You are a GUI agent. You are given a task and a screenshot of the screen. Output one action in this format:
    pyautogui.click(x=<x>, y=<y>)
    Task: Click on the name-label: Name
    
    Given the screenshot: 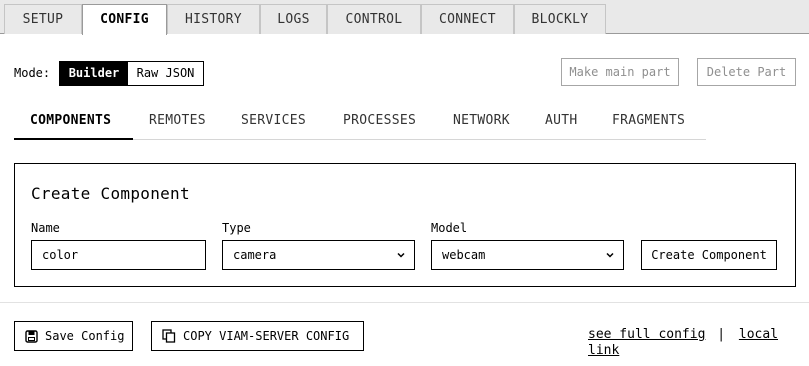 What is the action you would take?
    pyautogui.click(x=45, y=228)
    